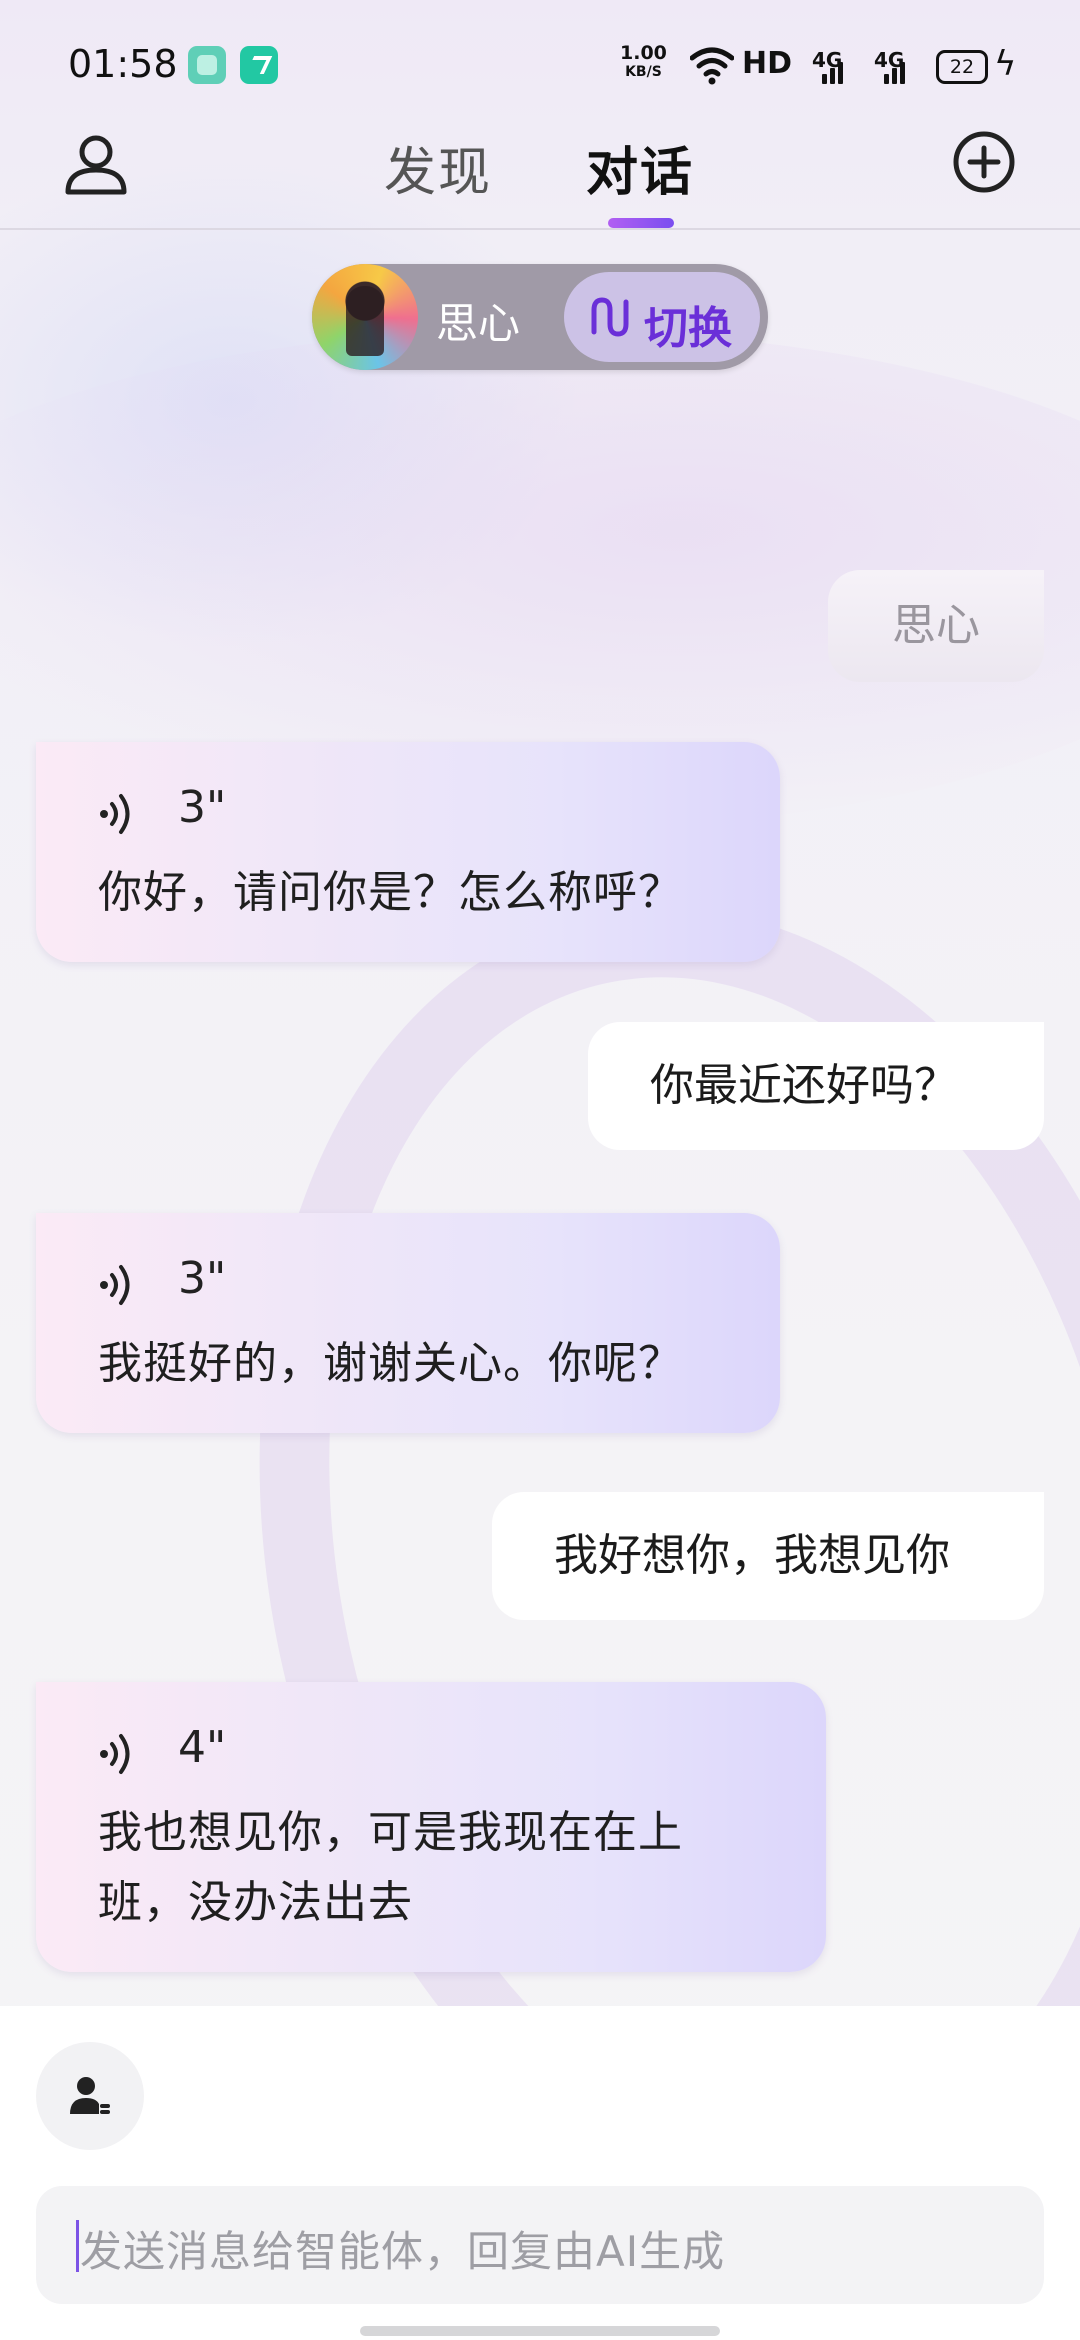  Describe the element at coordinates (540, 229) in the screenshot. I see `header-divider` at that location.